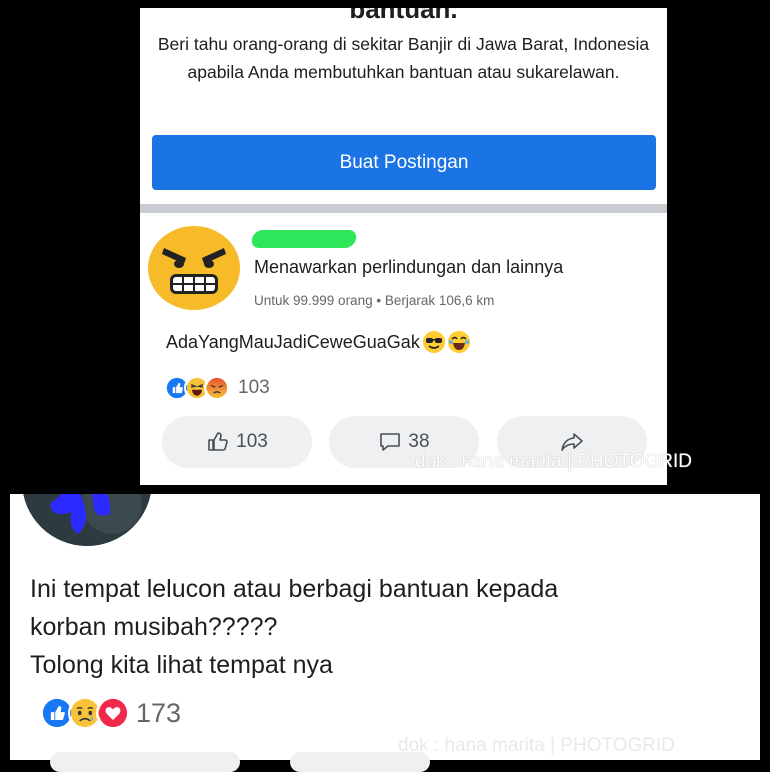 The width and height of the screenshot is (770, 772). I want to click on comment-icon, so click(390, 442).